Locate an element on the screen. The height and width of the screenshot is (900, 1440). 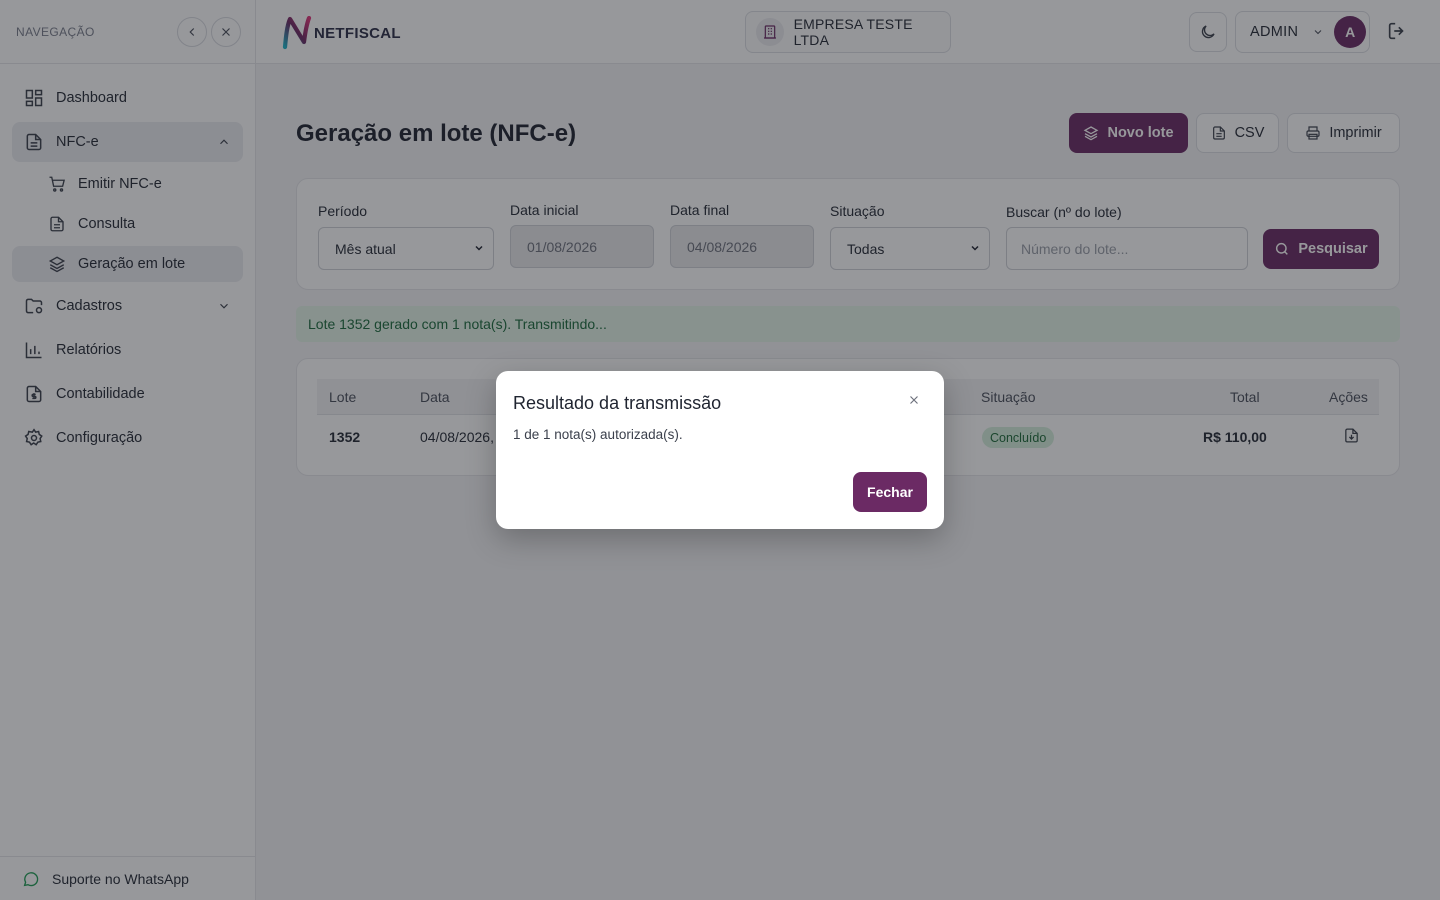
dialog-close-button is located at coordinates (914, 400).